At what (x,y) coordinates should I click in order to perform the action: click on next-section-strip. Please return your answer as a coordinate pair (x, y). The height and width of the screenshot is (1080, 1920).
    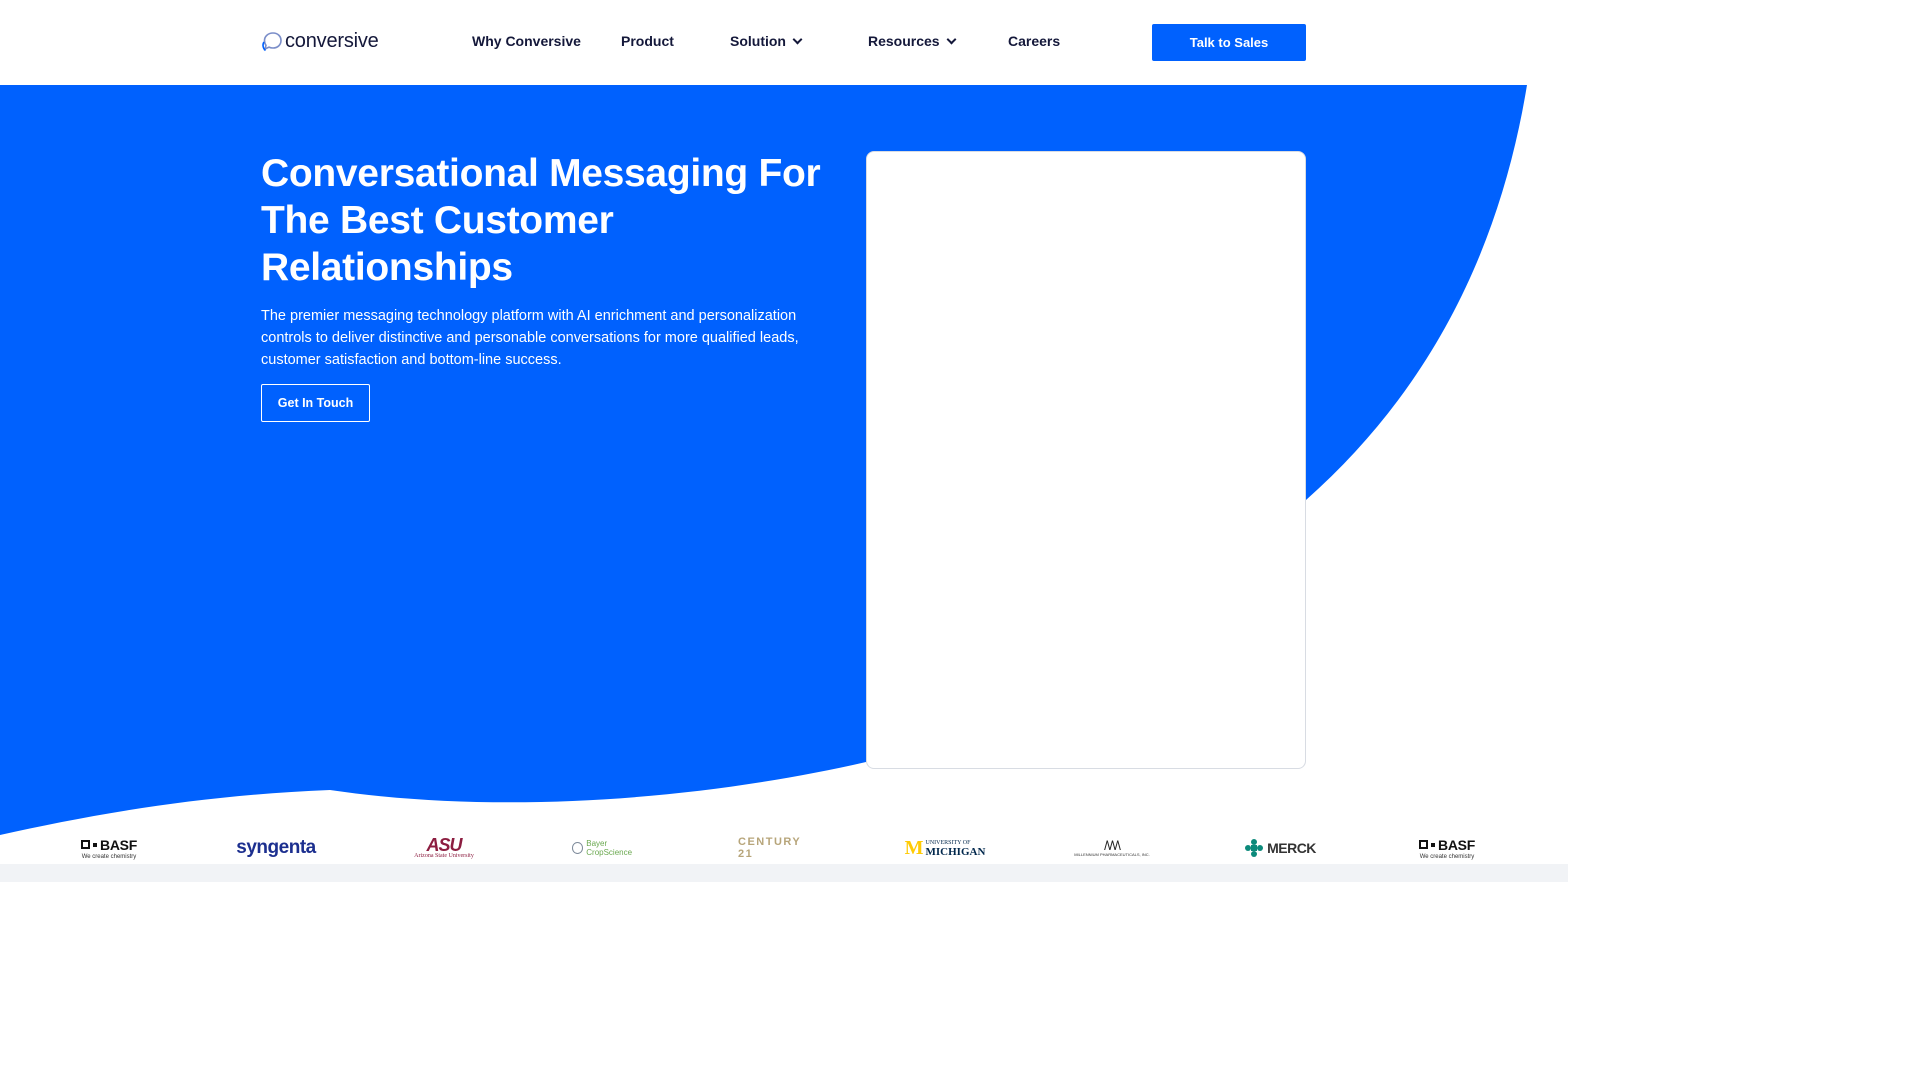
    Looking at the image, I should click on (784, 873).